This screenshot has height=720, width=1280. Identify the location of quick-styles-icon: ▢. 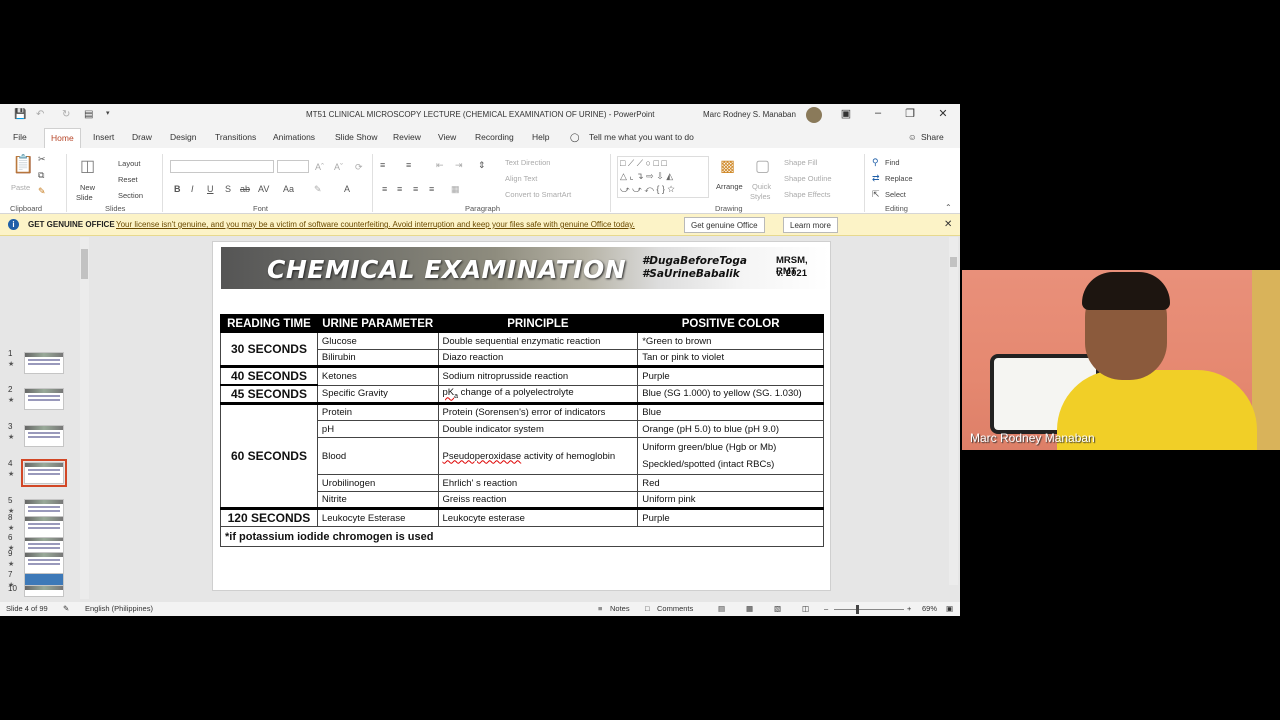
(762, 166).